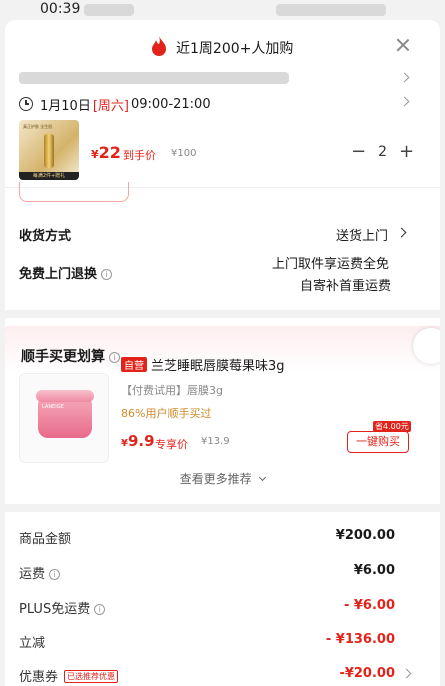 The image size is (445, 686). Describe the element at coordinates (215, 479) in the screenshot. I see `view-more-text: 查看更多推荐` at that location.